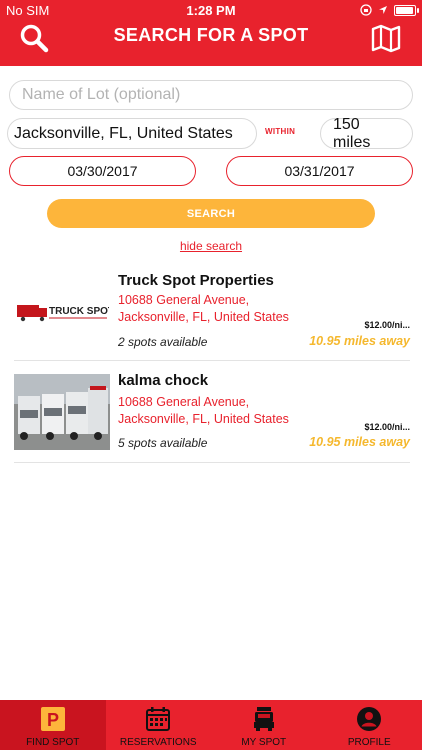  What do you see at coordinates (386, 38) in the screenshot?
I see `map-icon` at bounding box center [386, 38].